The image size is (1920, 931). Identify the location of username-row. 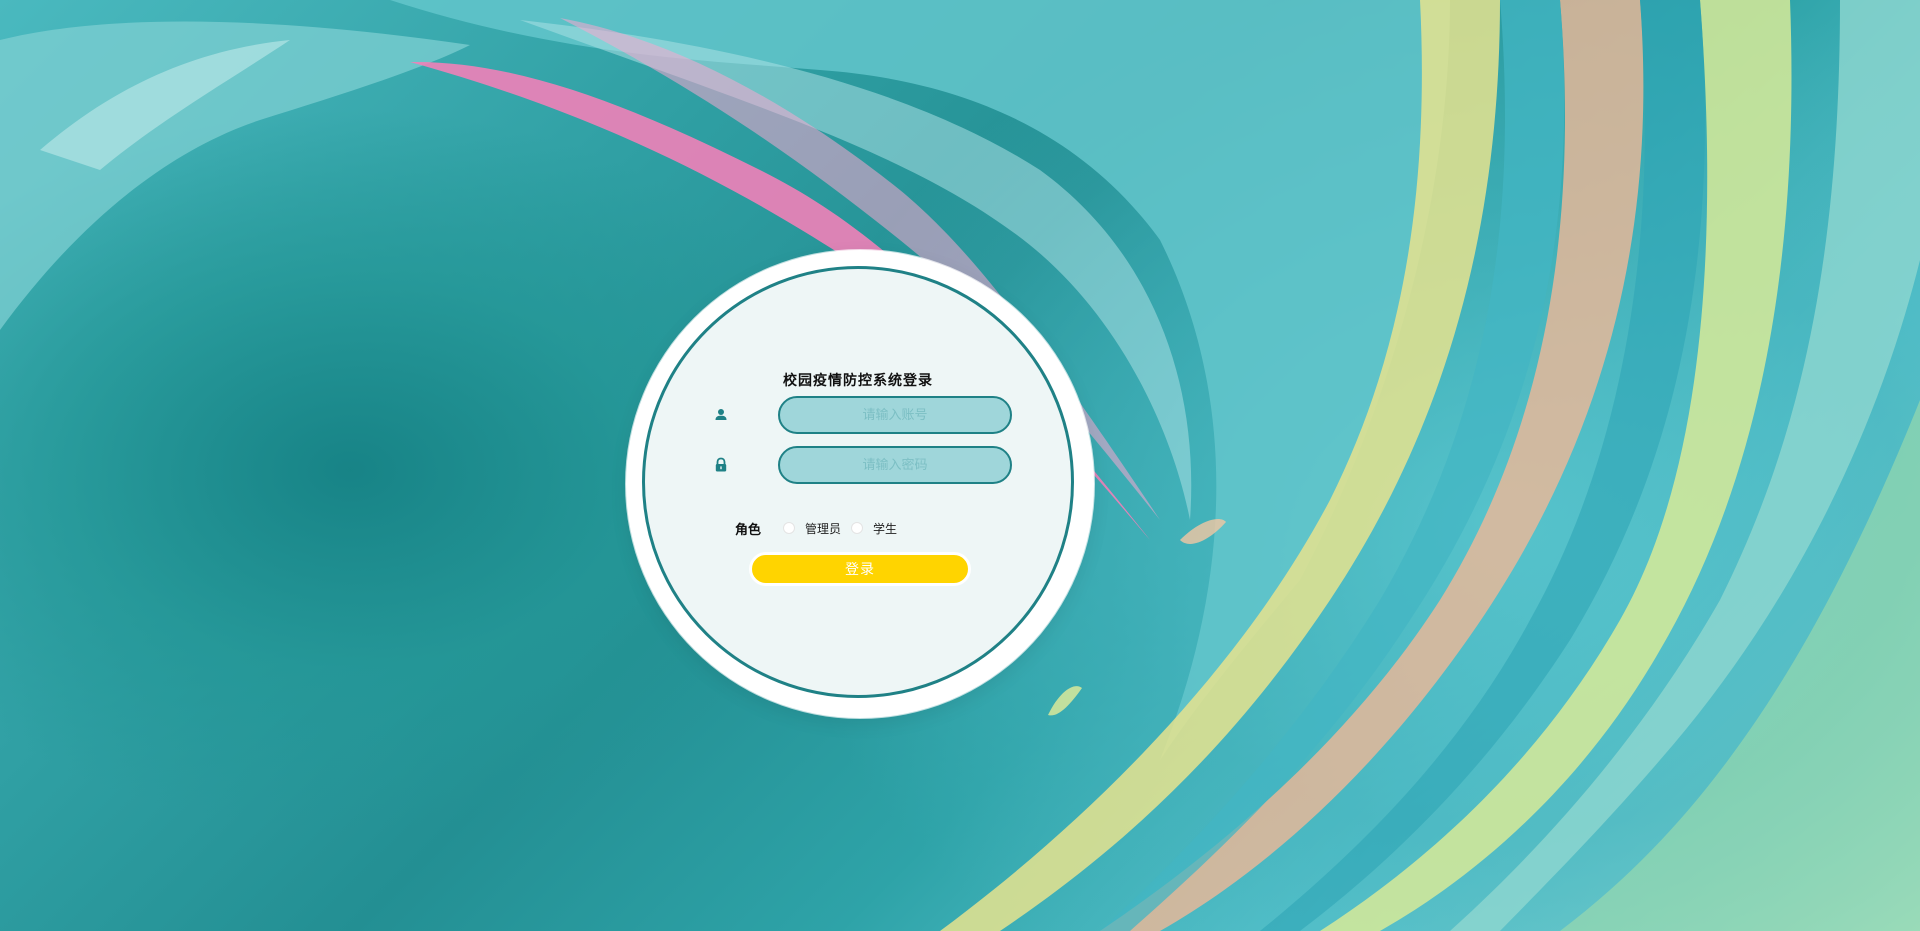
(853, 415).